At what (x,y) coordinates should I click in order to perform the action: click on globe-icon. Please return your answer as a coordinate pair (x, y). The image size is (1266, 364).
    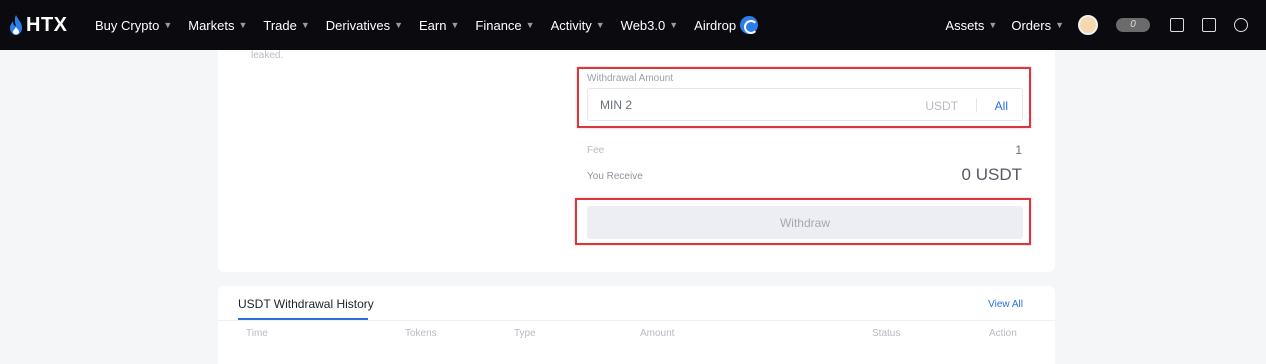
    Looking at the image, I should click on (1241, 25).